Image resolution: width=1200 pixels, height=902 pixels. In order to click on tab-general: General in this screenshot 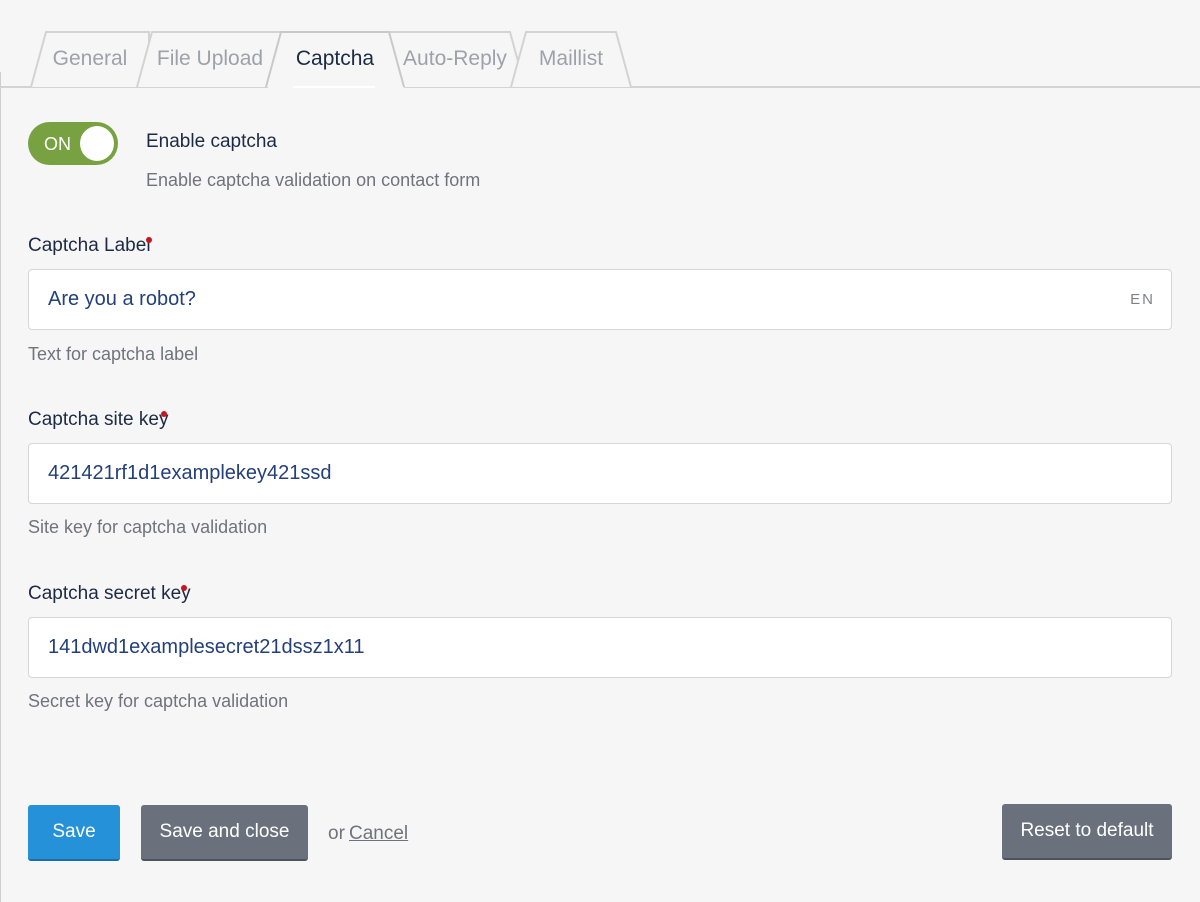, I will do `click(90, 59)`.